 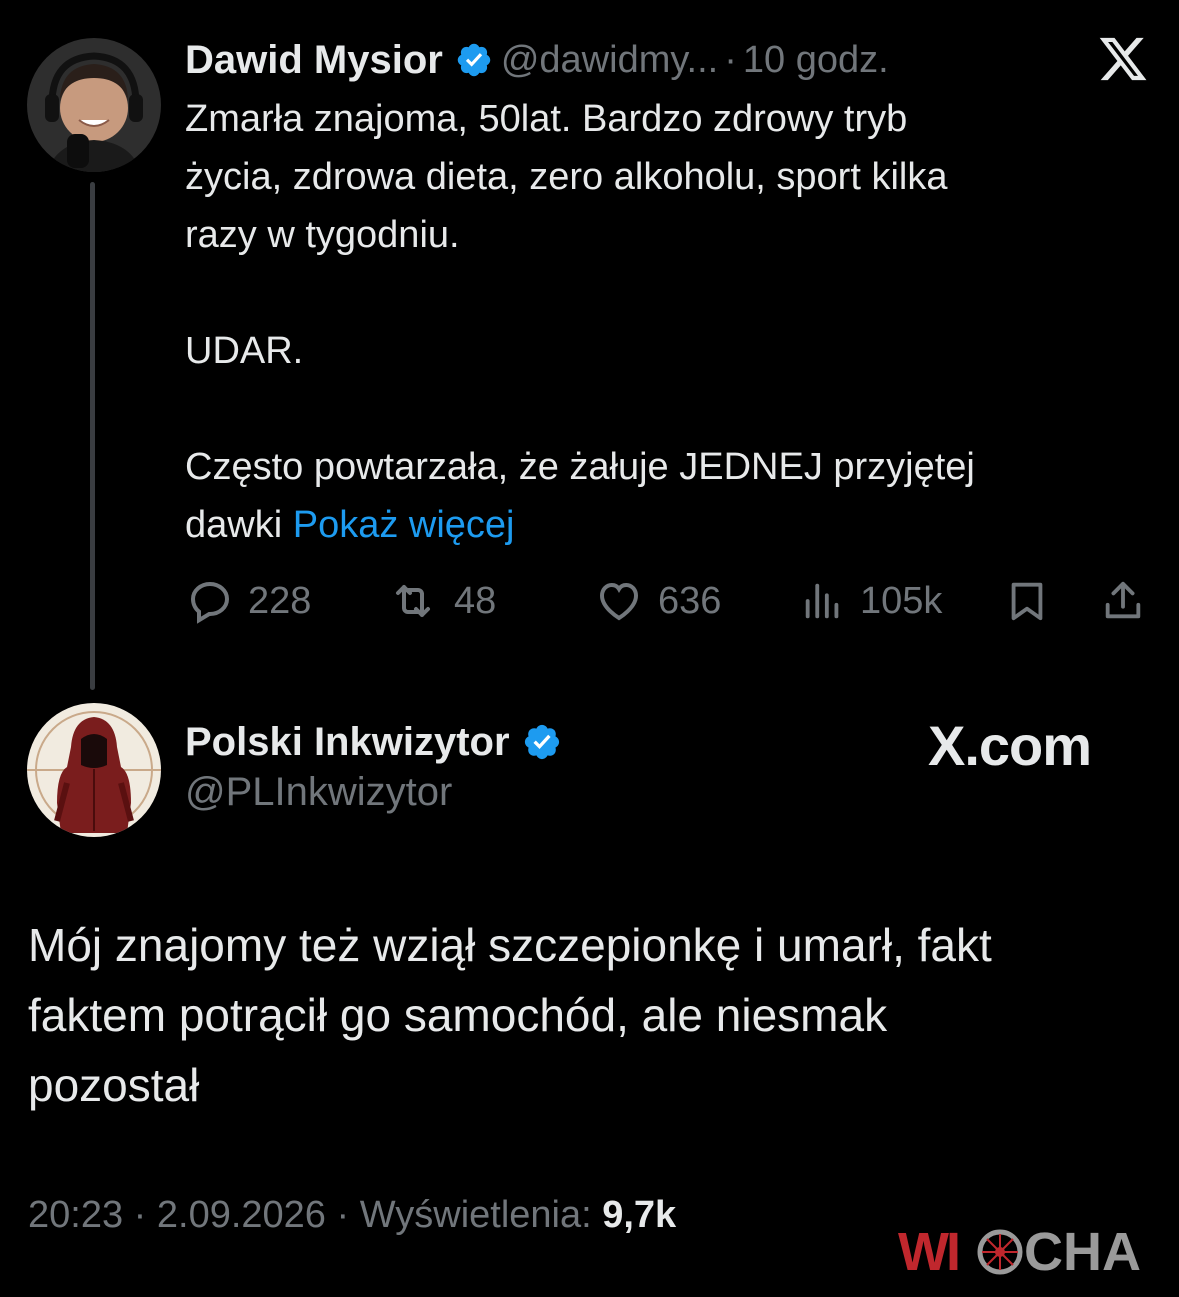 I want to click on like-count: 636, so click(x=690, y=600).